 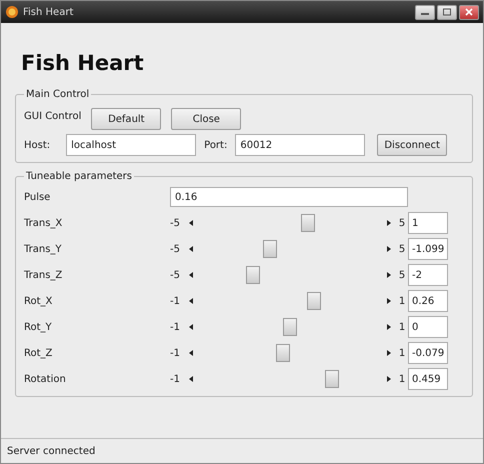 I want to click on host-field: localhost, so click(x=131, y=145).